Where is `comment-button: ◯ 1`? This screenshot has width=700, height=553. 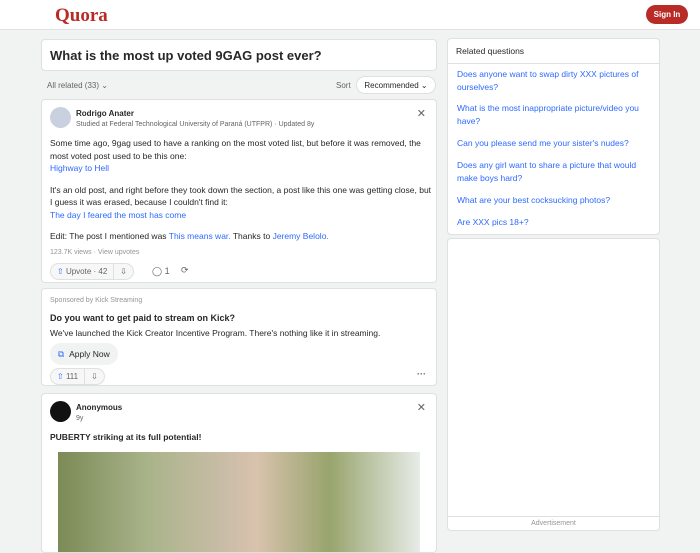 comment-button: ◯ 1 is located at coordinates (161, 271).